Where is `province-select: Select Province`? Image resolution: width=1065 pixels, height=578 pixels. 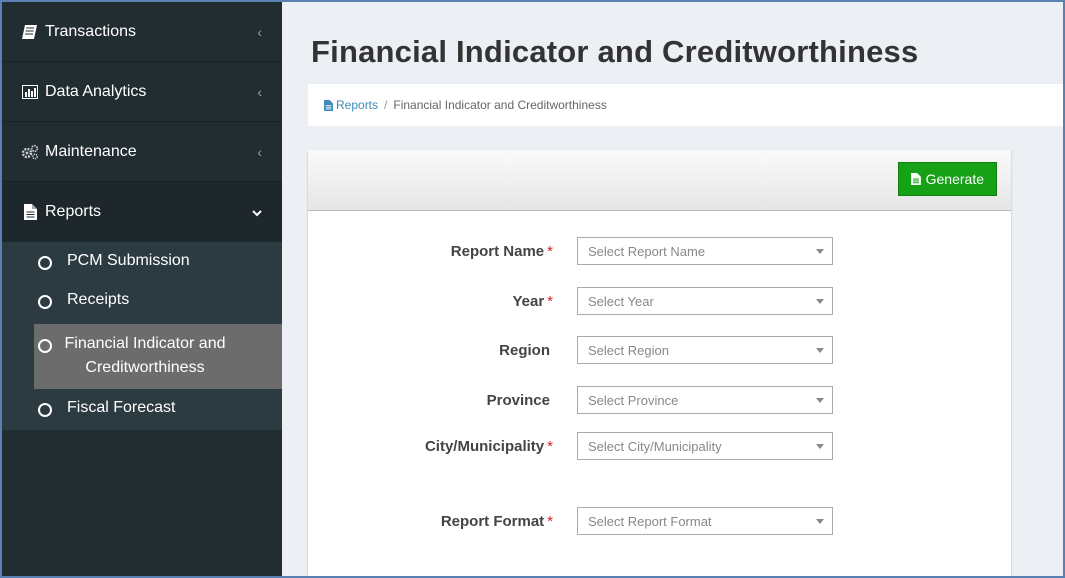
province-select: Select Province is located at coordinates (705, 400).